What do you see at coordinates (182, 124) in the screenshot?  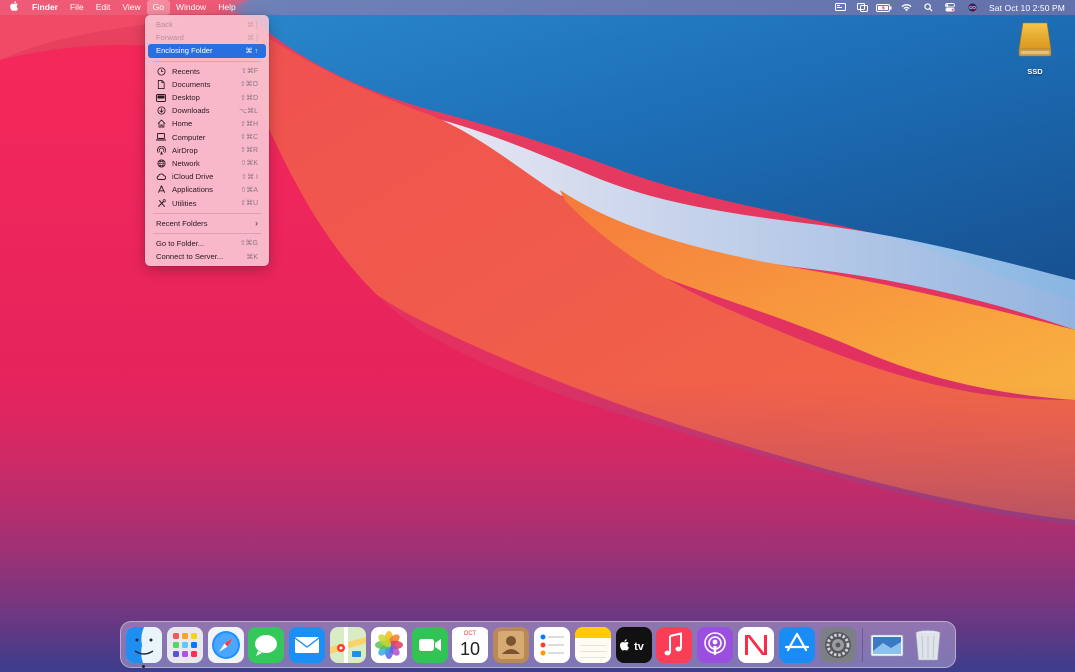 I see `menu-item-label: Home` at bounding box center [182, 124].